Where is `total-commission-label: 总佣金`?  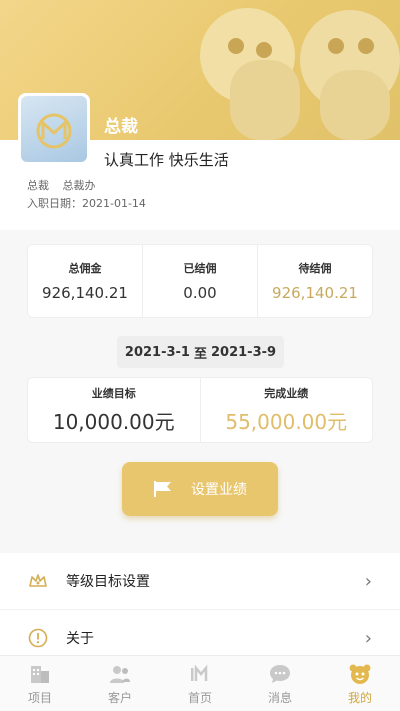
total-commission-label: 总佣金 is located at coordinates (85, 268).